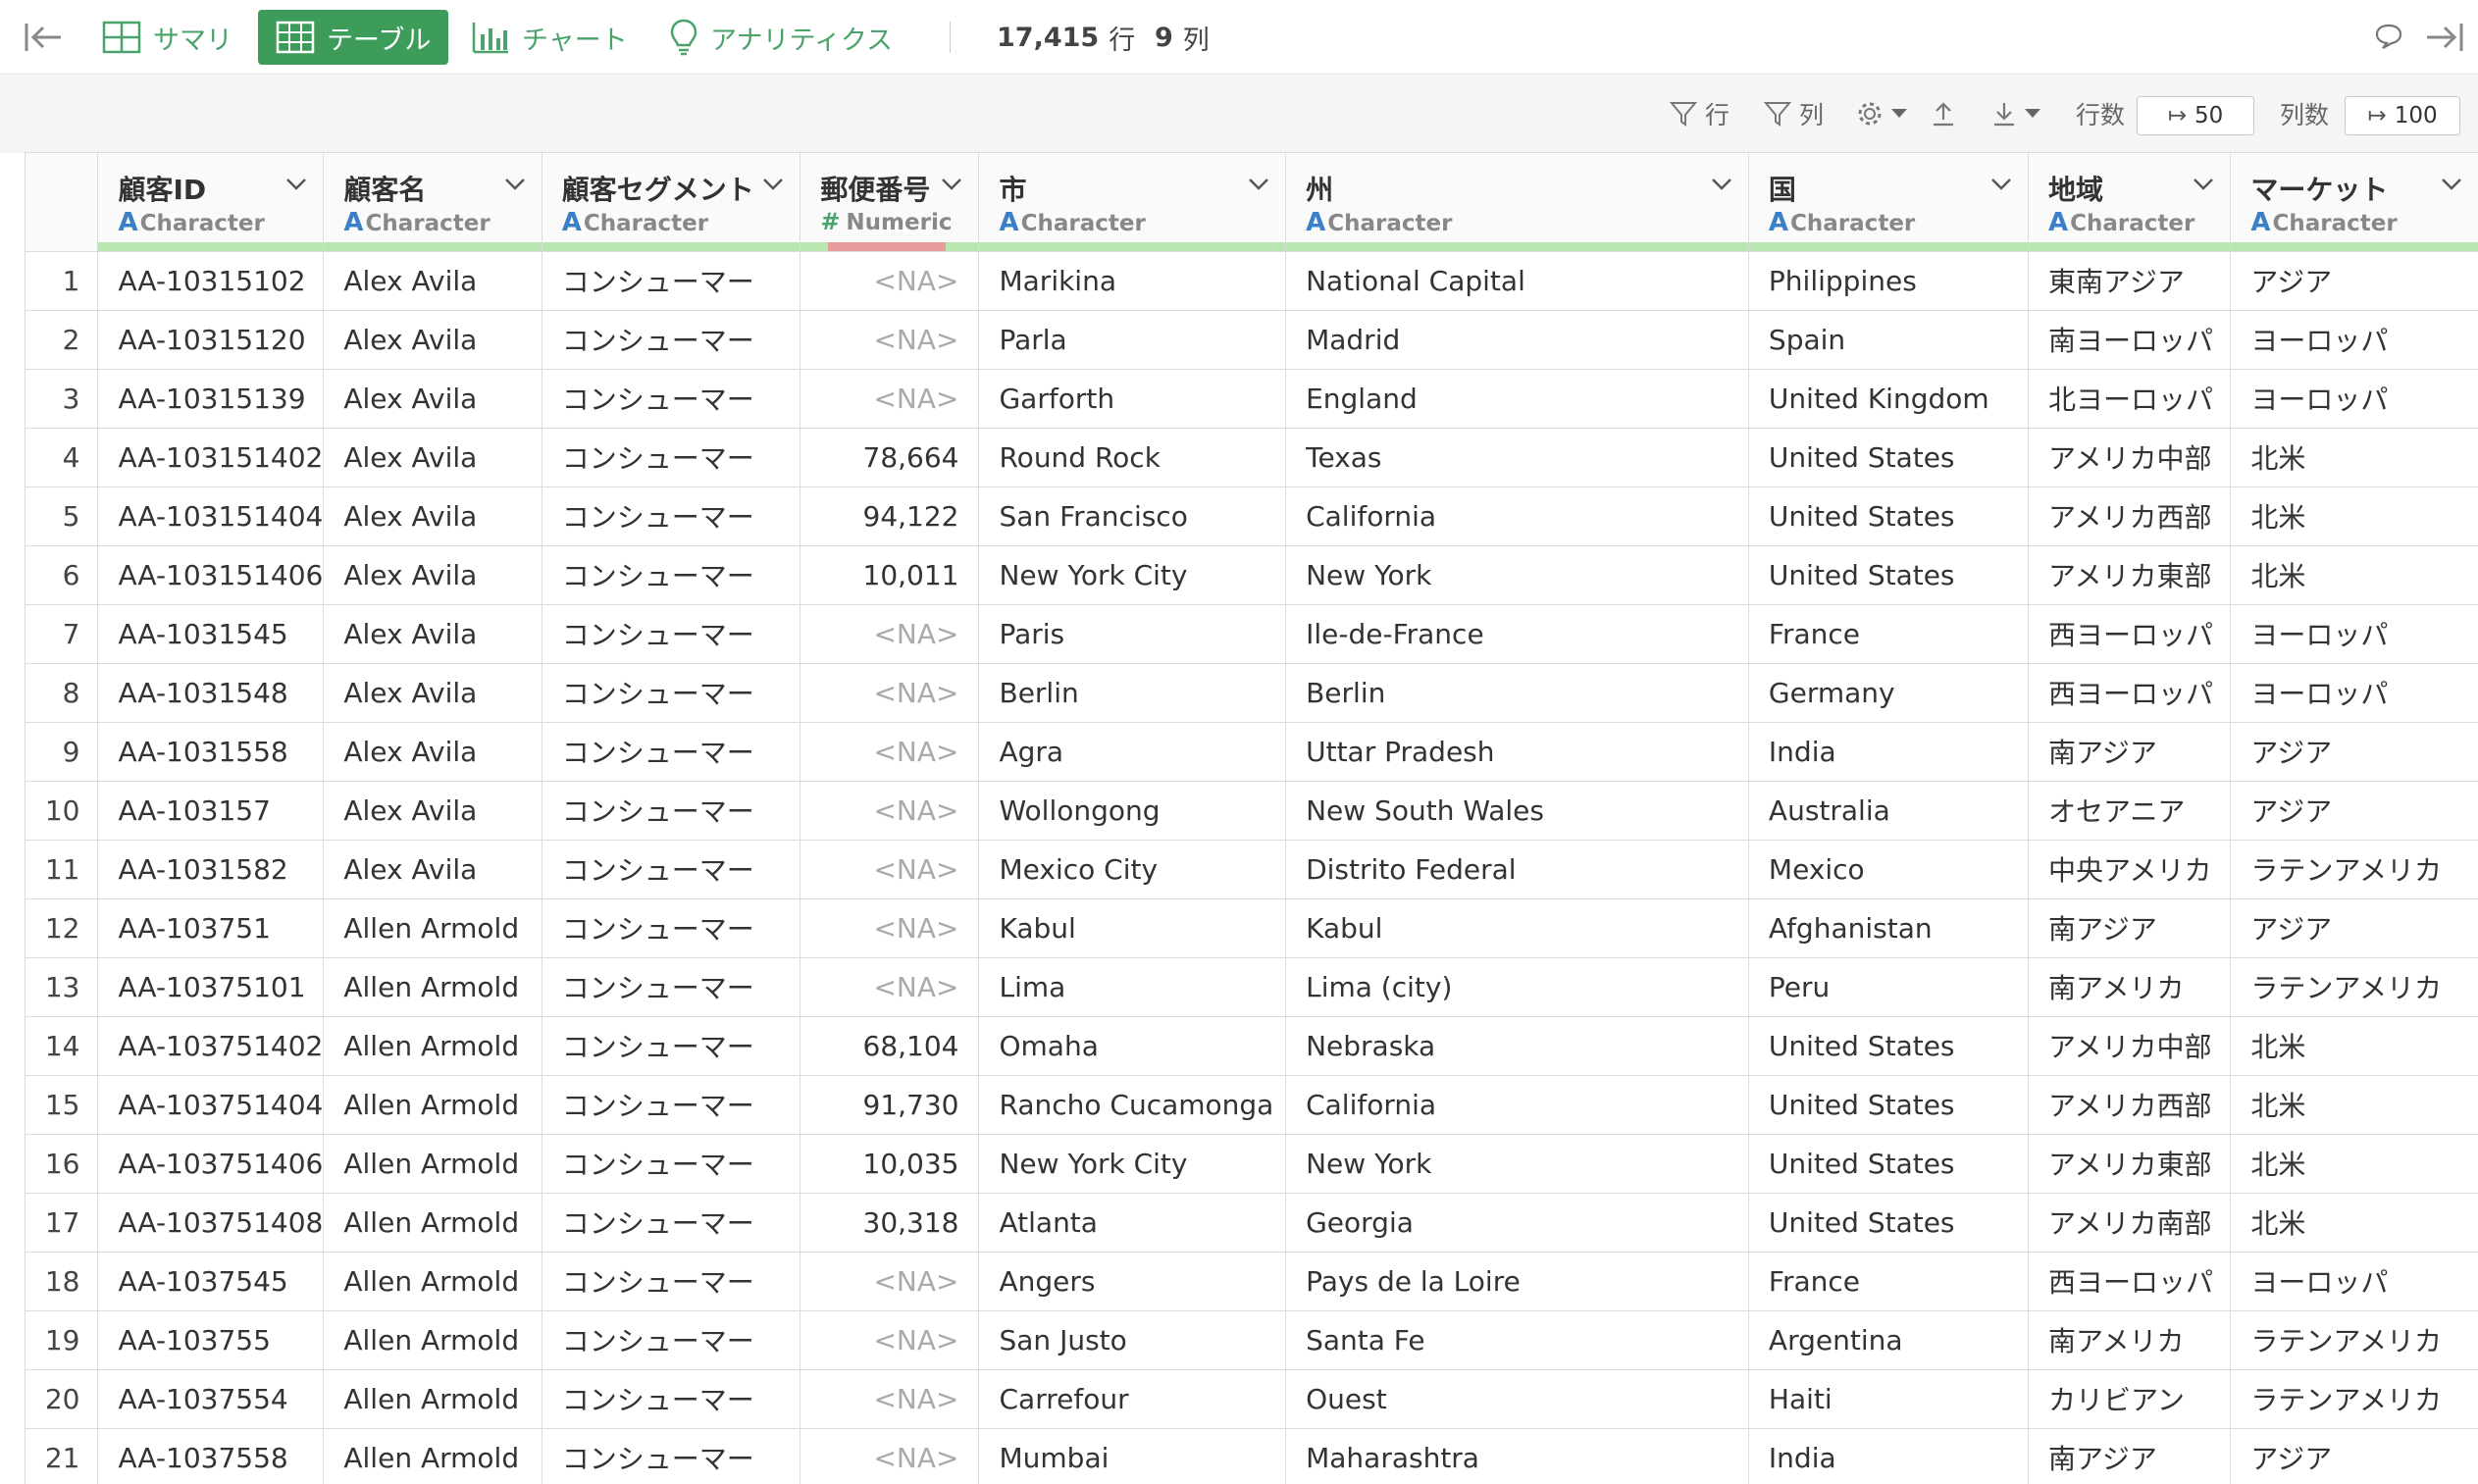 Image resolution: width=2478 pixels, height=1484 pixels. I want to click on cols-limit-input: ↦ 100, so click(2402, 115).